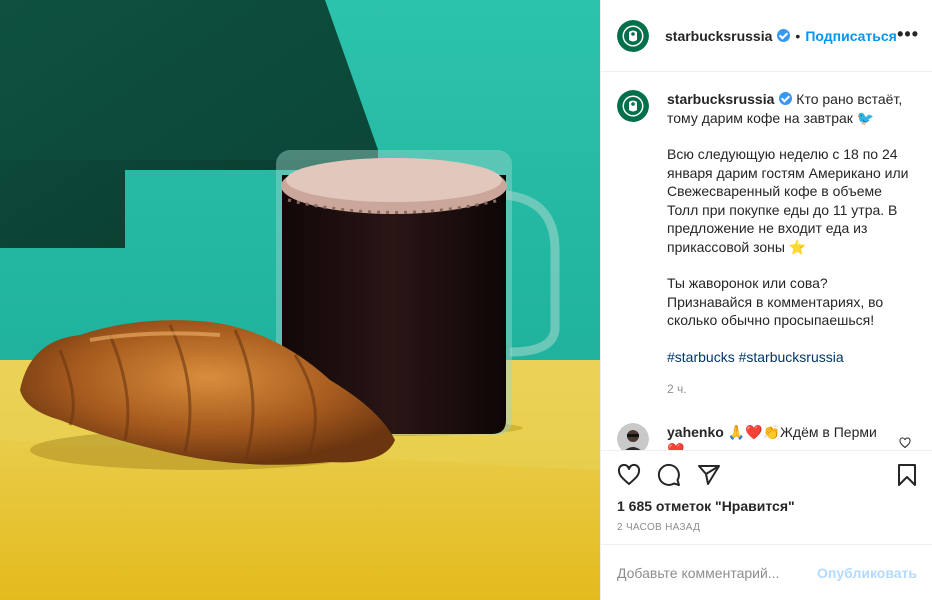 The height and width of the screenshot is (600, 932). What do you see at coordinates (706, 506) in the screenshot?
I see `likes-count: 1 685 отметок "Нравится"` at bounding box center [706, 506].